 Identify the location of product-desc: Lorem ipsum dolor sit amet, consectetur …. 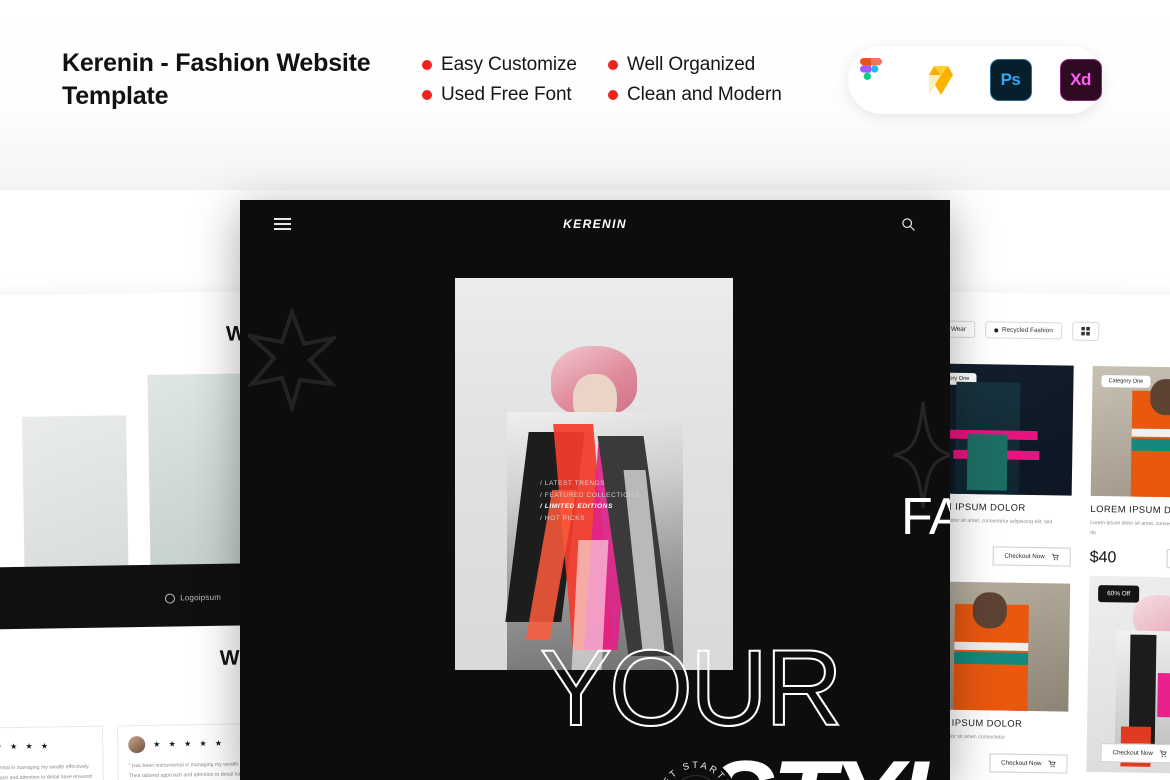
(1130, 527).